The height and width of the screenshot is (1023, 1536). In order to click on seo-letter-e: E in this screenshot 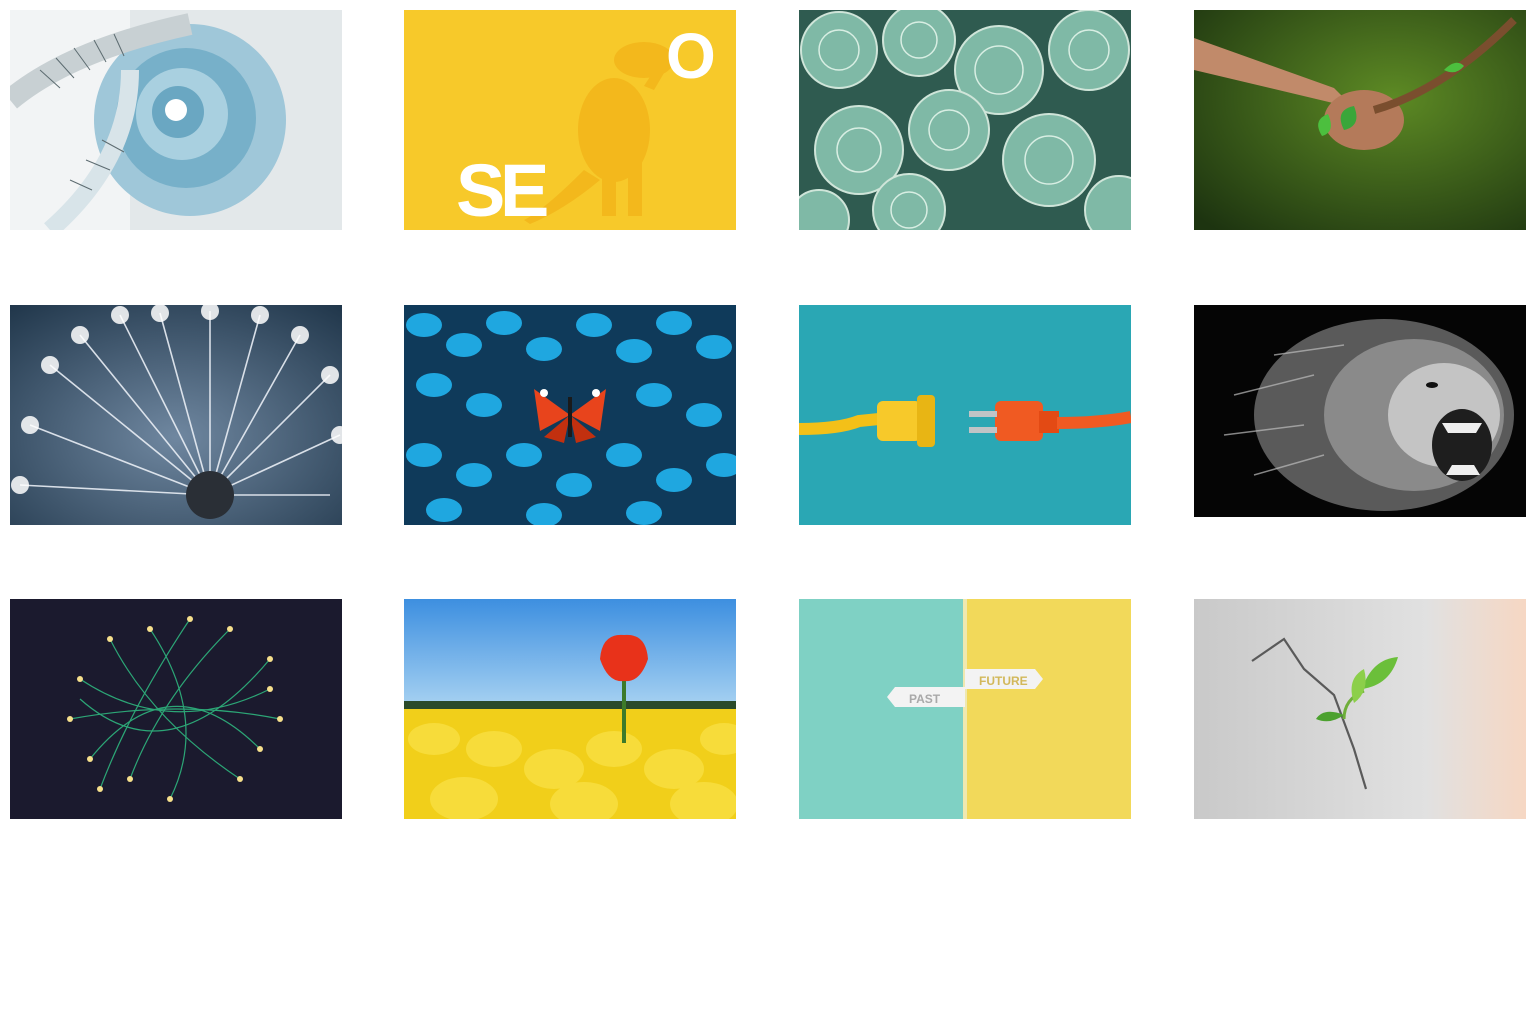, I will do `click(524, 189)`.